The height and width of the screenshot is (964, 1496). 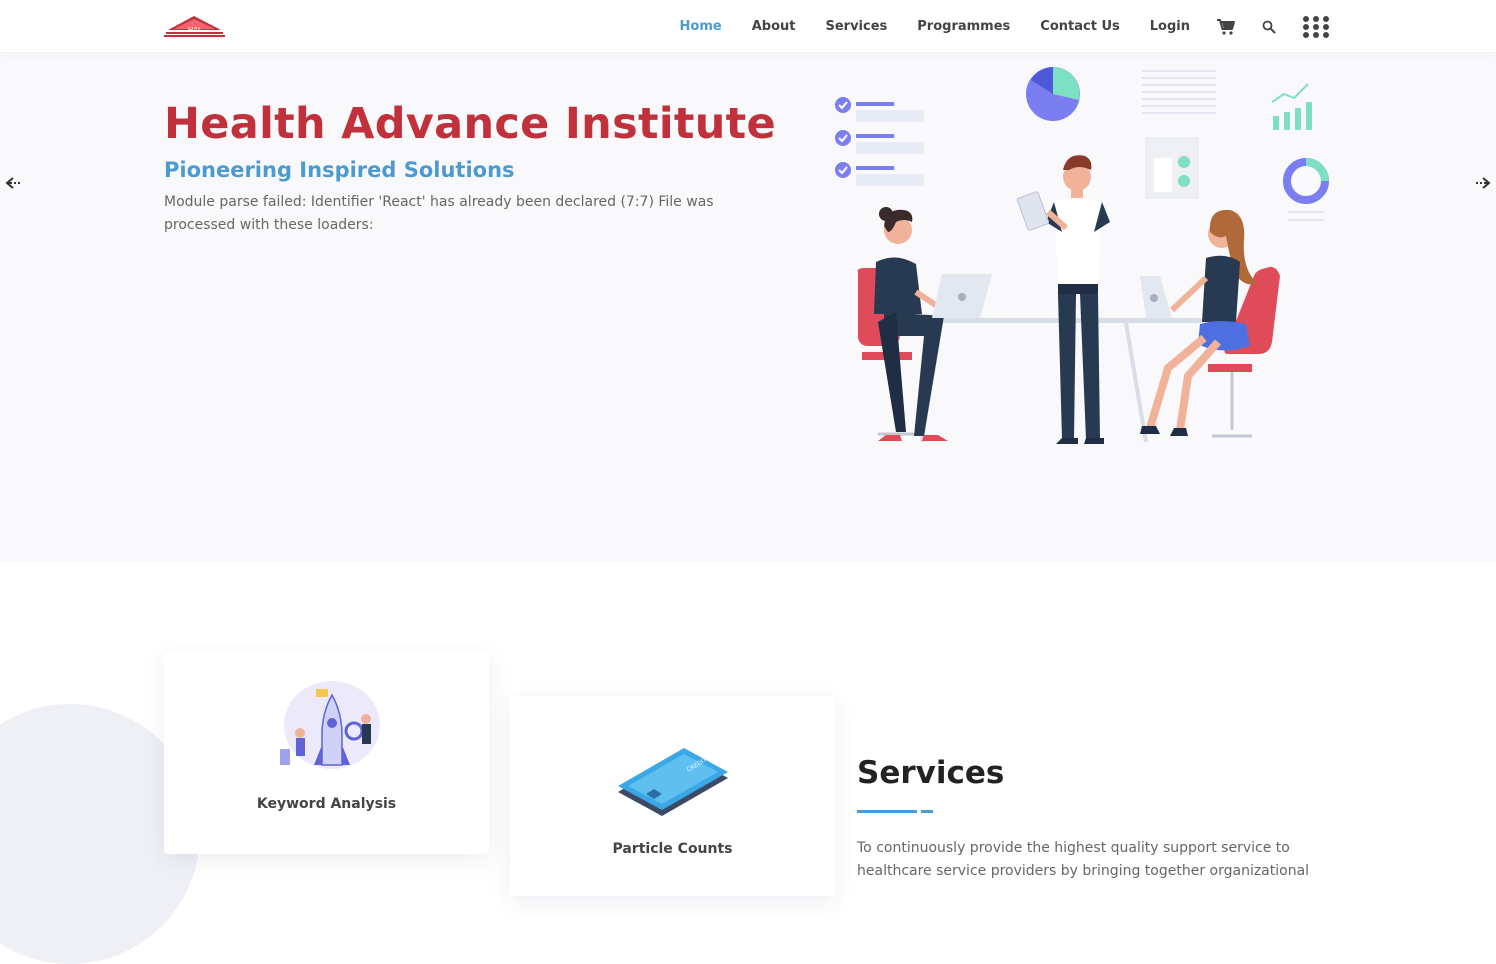 I want to click on credit-card-illustration: CREDIT, so click(x=673, y=782).